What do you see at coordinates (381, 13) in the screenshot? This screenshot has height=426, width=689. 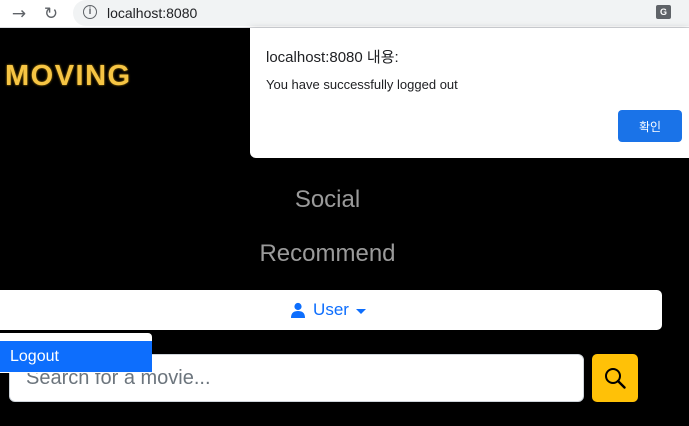 I see `address-bar: i localhost:8080 G` at bounding box center [381, 13].